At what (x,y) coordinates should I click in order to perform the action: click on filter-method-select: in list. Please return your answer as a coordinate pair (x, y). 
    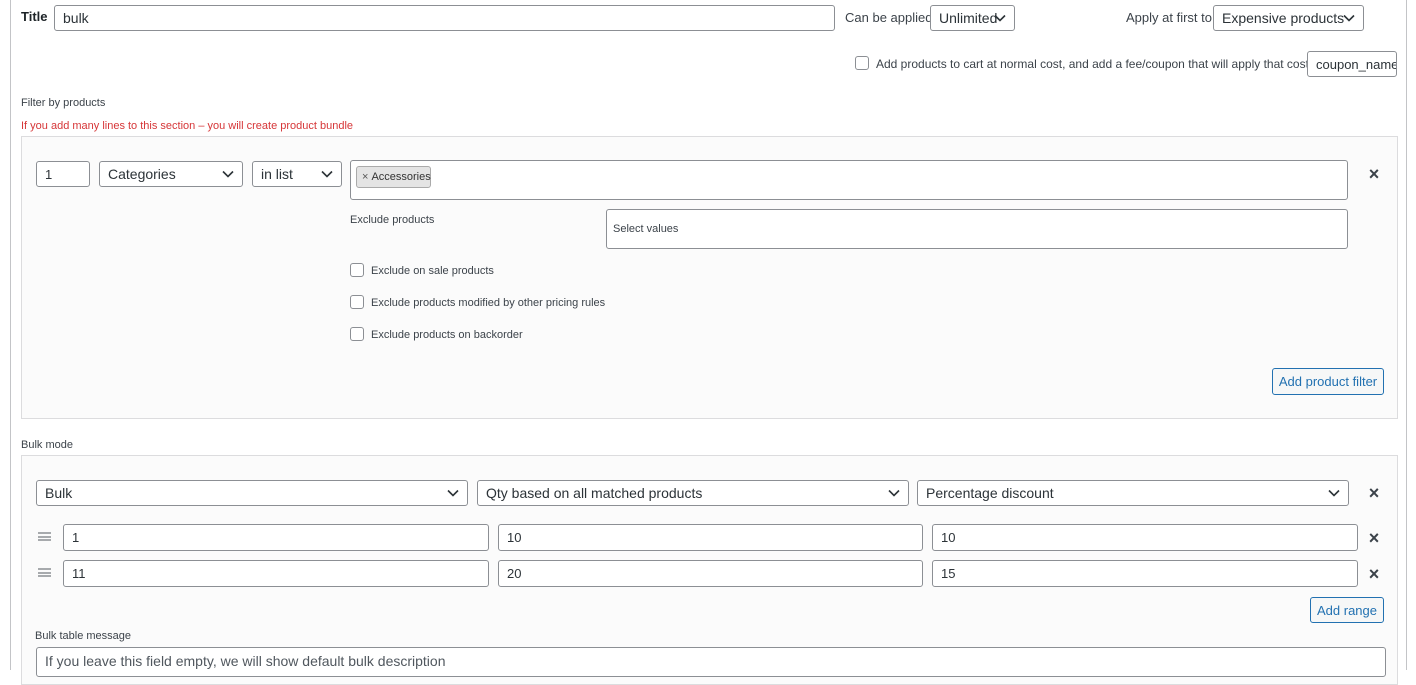
    Looking at the image, I should click on (297, 174).